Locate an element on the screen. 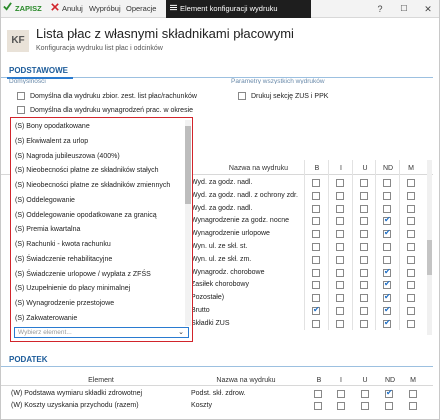 Image resolution: width=440 pixels, height=420 pixels. dropdown-option: (S) Rachunki - kwota rachunku is located at coordinates (99, 245).